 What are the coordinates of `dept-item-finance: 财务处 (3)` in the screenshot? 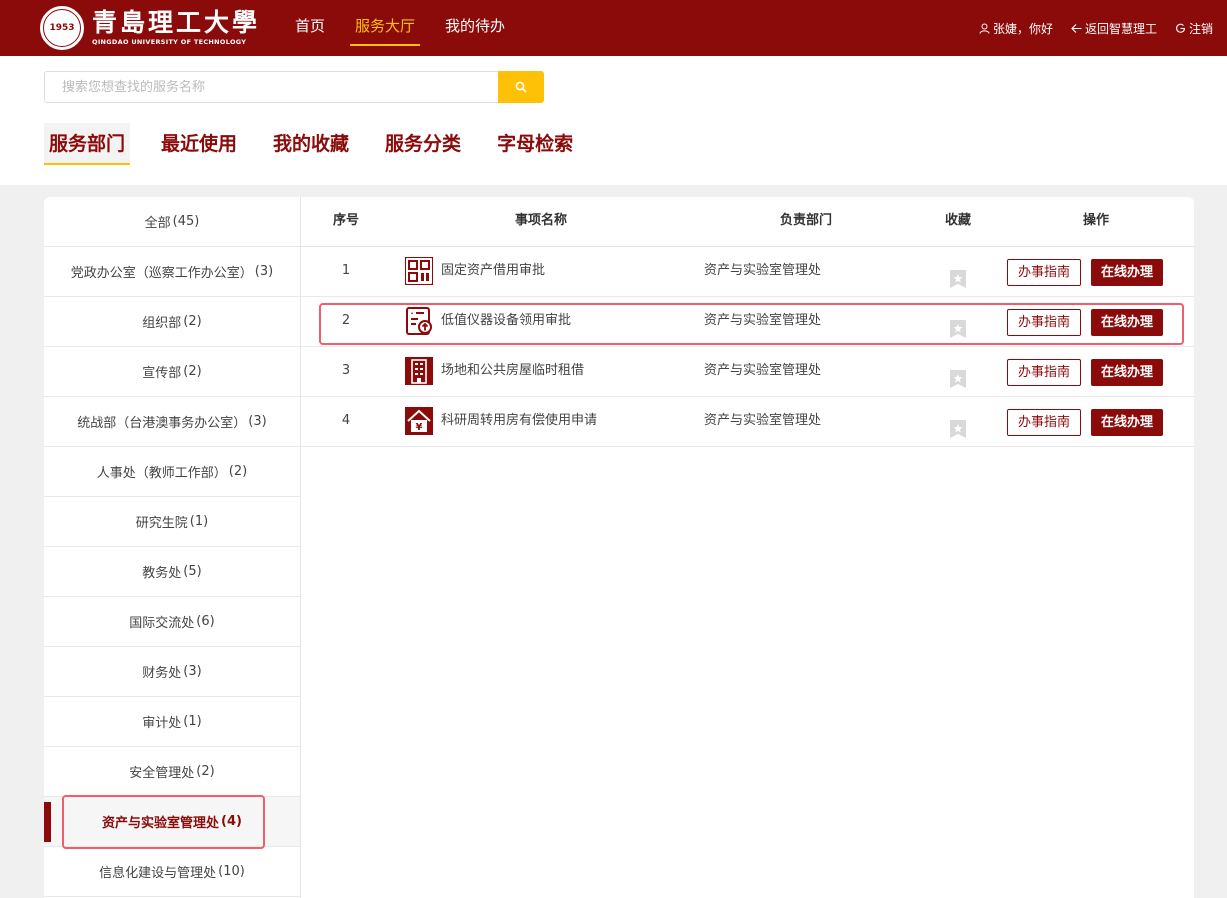 It's located at (172, 672).